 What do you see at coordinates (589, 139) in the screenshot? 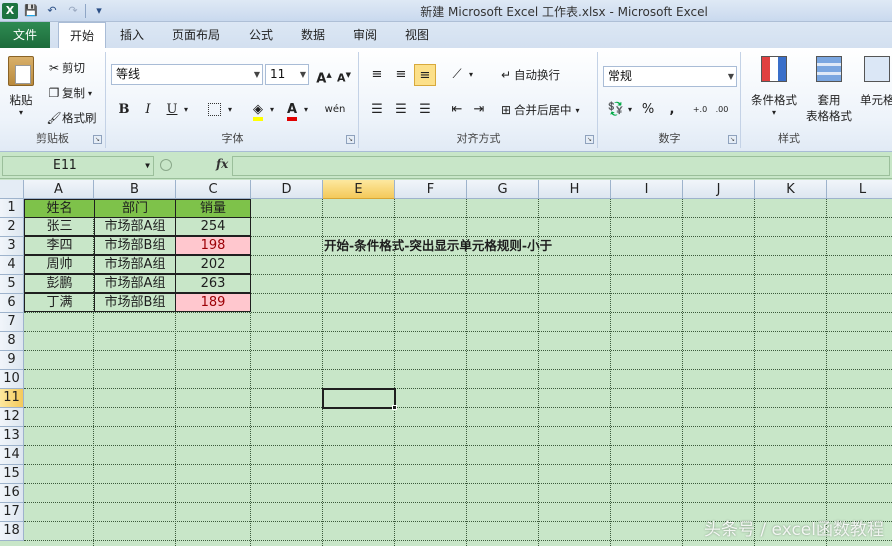
I see `alignment-launcher-icon: ↘` at bounding box center [589, 139].